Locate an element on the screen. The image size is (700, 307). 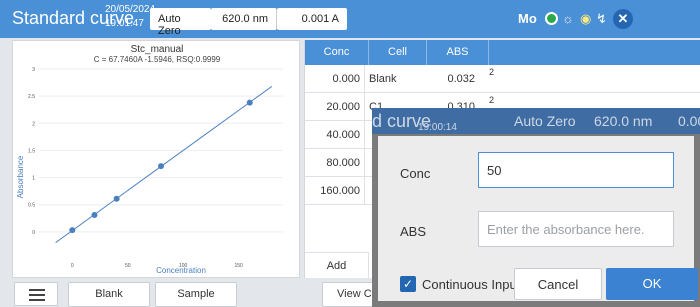
x-tick-label: 100 is located at coordinates (183, 266).